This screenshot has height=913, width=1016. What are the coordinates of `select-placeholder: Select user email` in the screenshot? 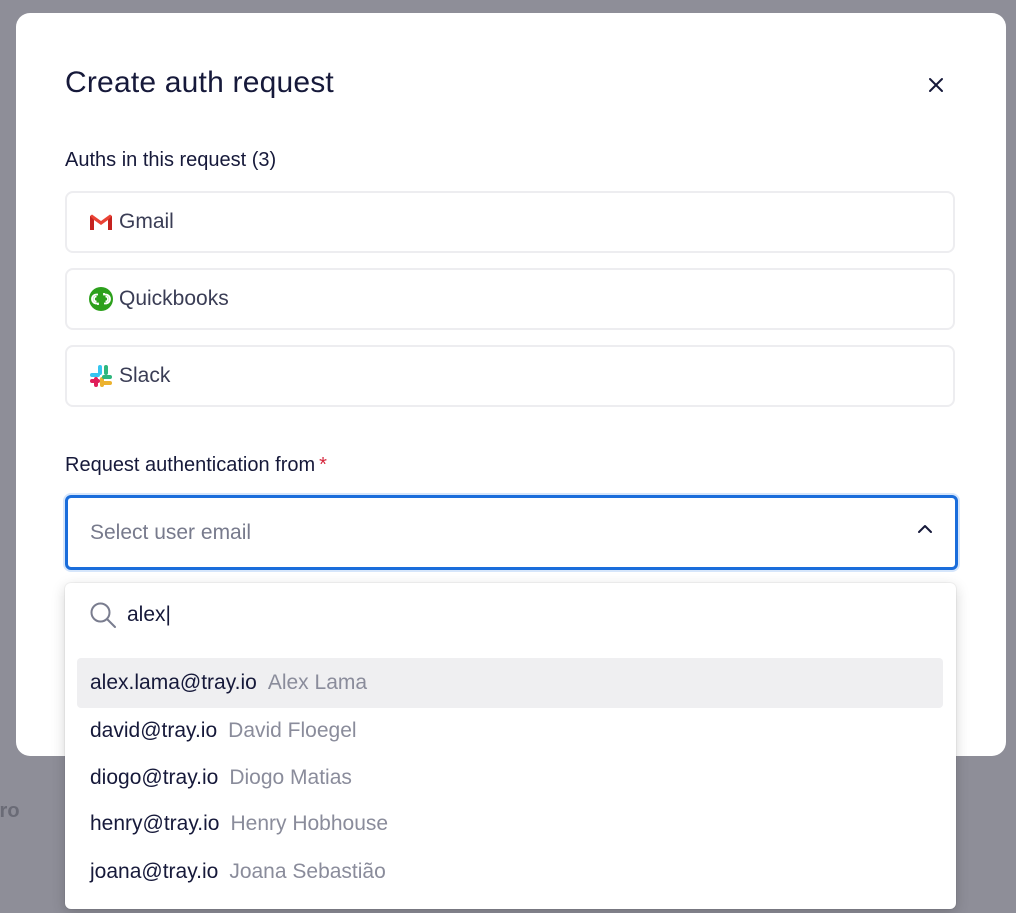 It's located at (171, 532).